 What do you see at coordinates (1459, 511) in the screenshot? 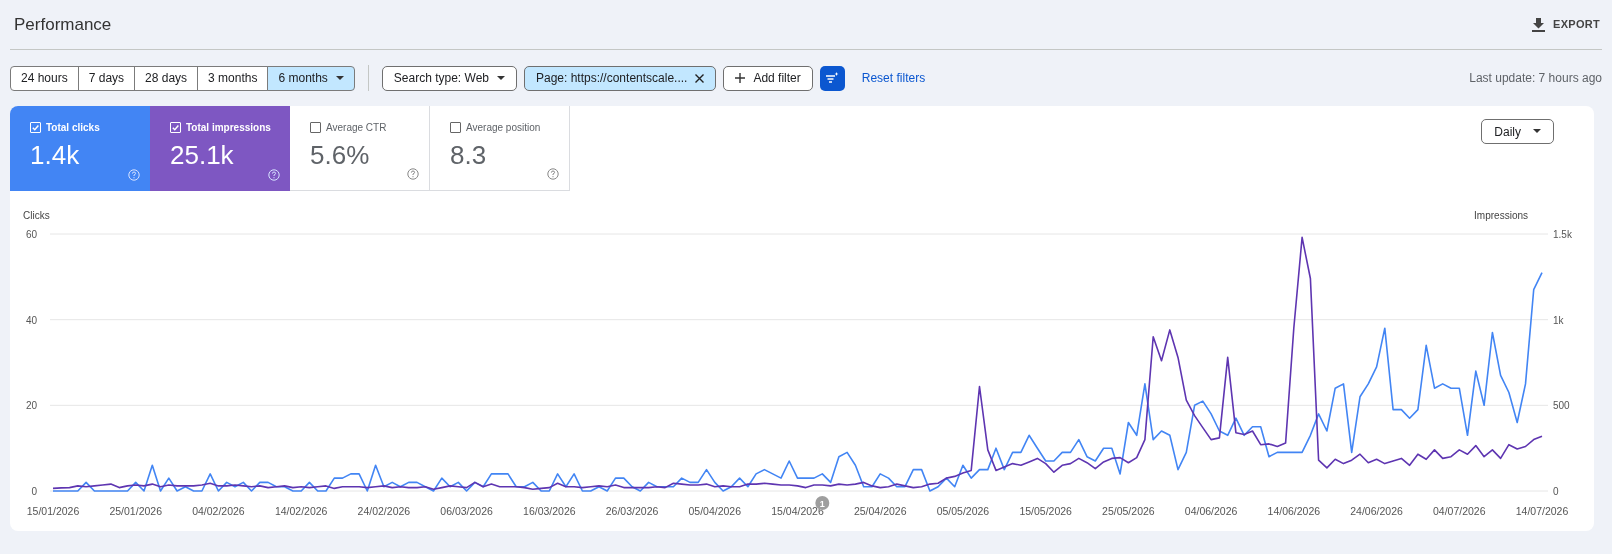
I see `tick-label: 04/07/2026` at bounding box center [1459, 511].